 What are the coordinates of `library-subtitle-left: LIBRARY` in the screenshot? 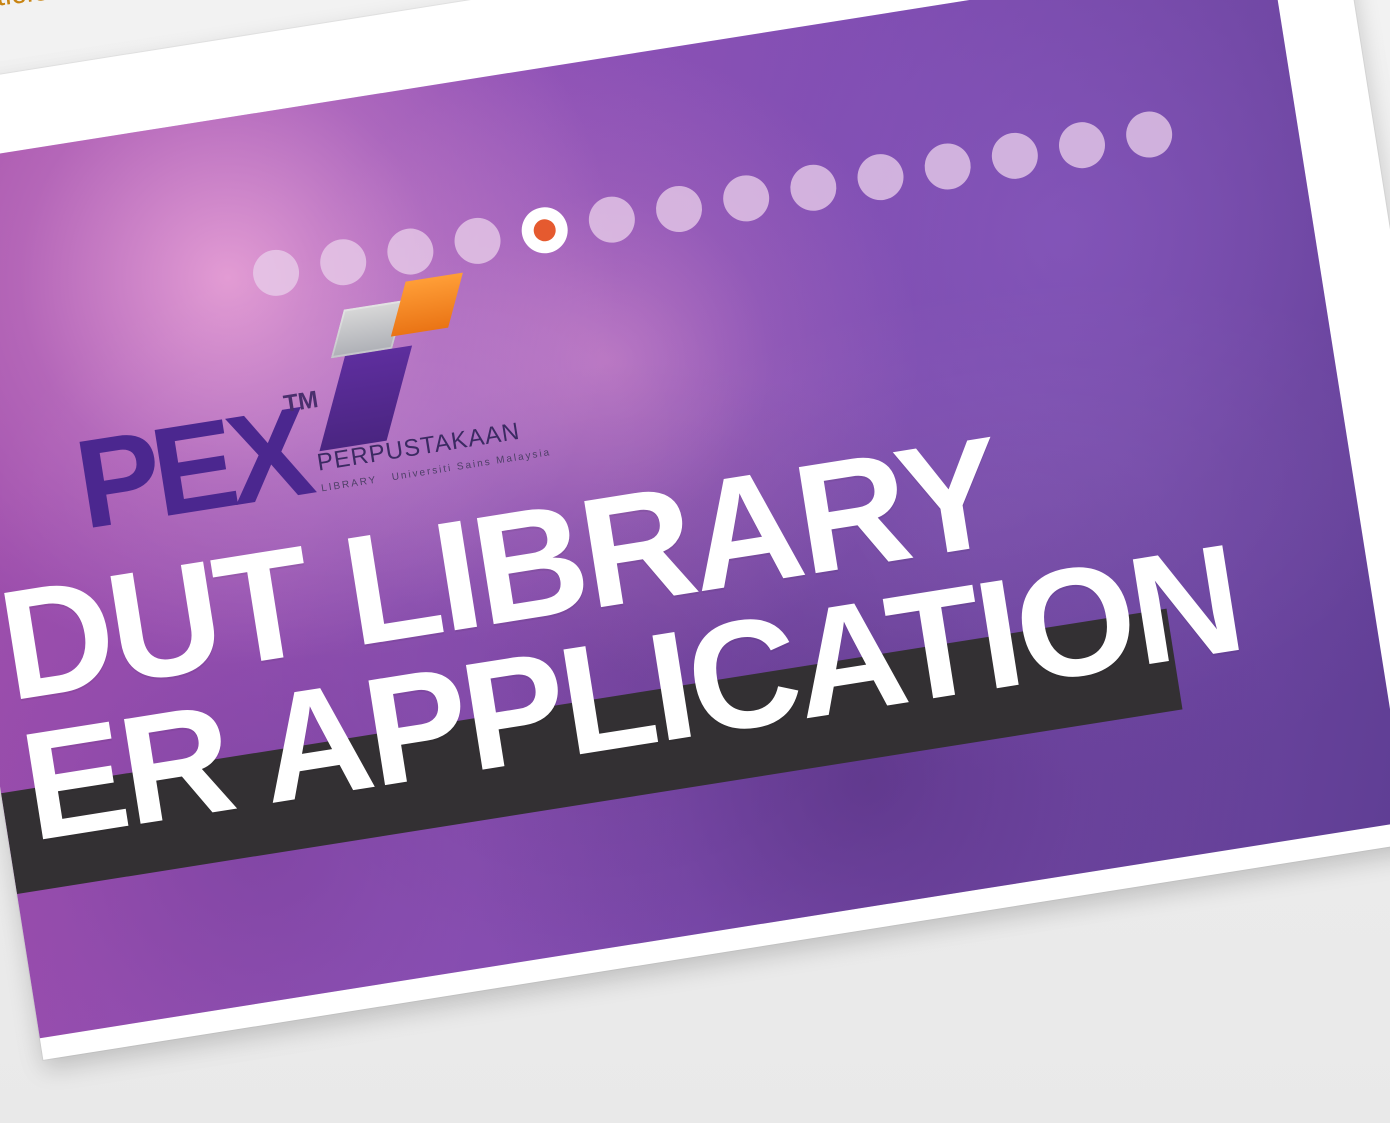 It's located at (349, 484).